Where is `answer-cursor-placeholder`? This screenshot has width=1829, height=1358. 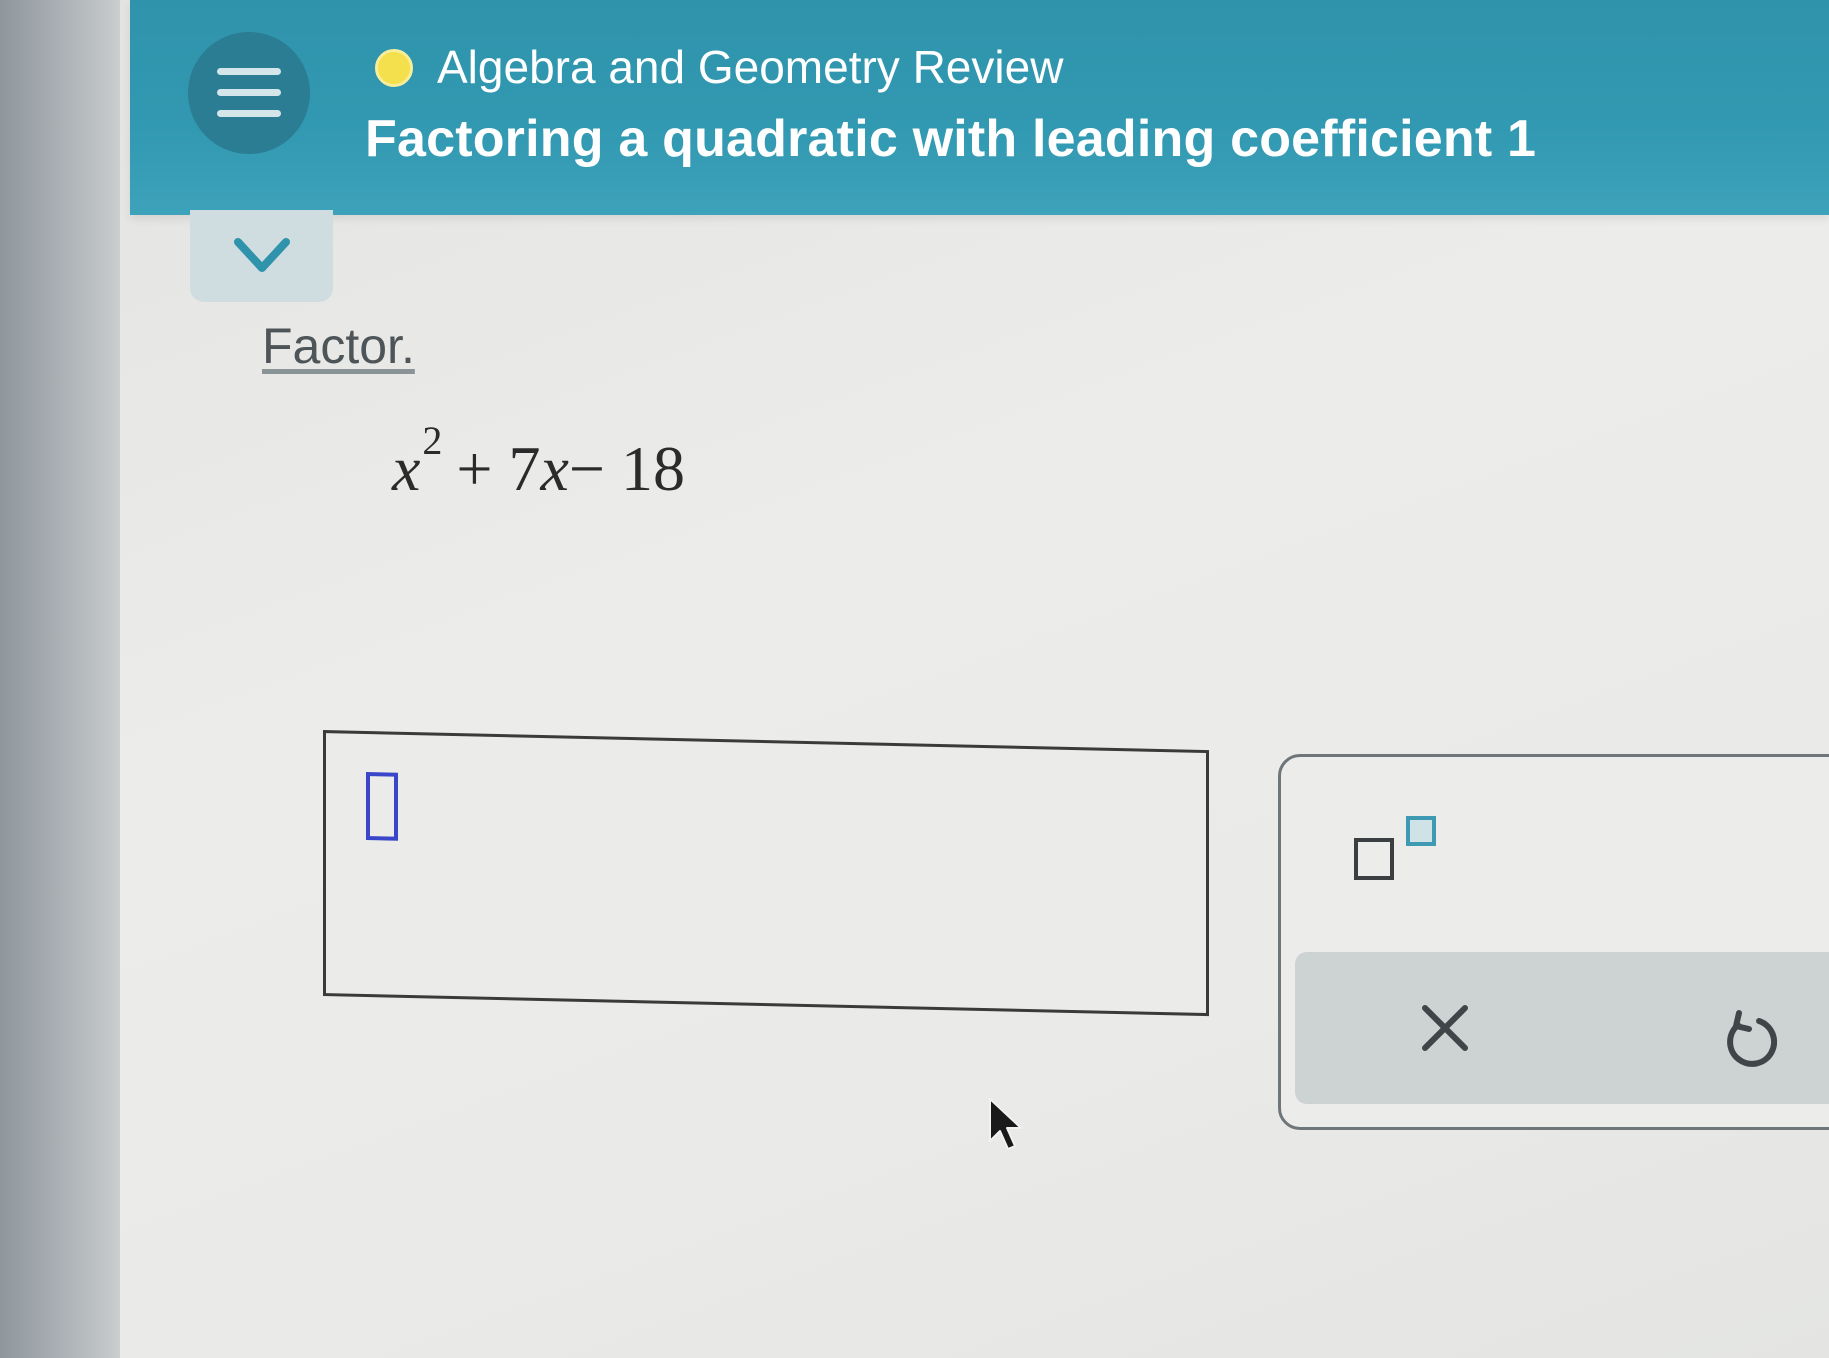
answer-cursor-placeholder is located at coordinates (382, 806).